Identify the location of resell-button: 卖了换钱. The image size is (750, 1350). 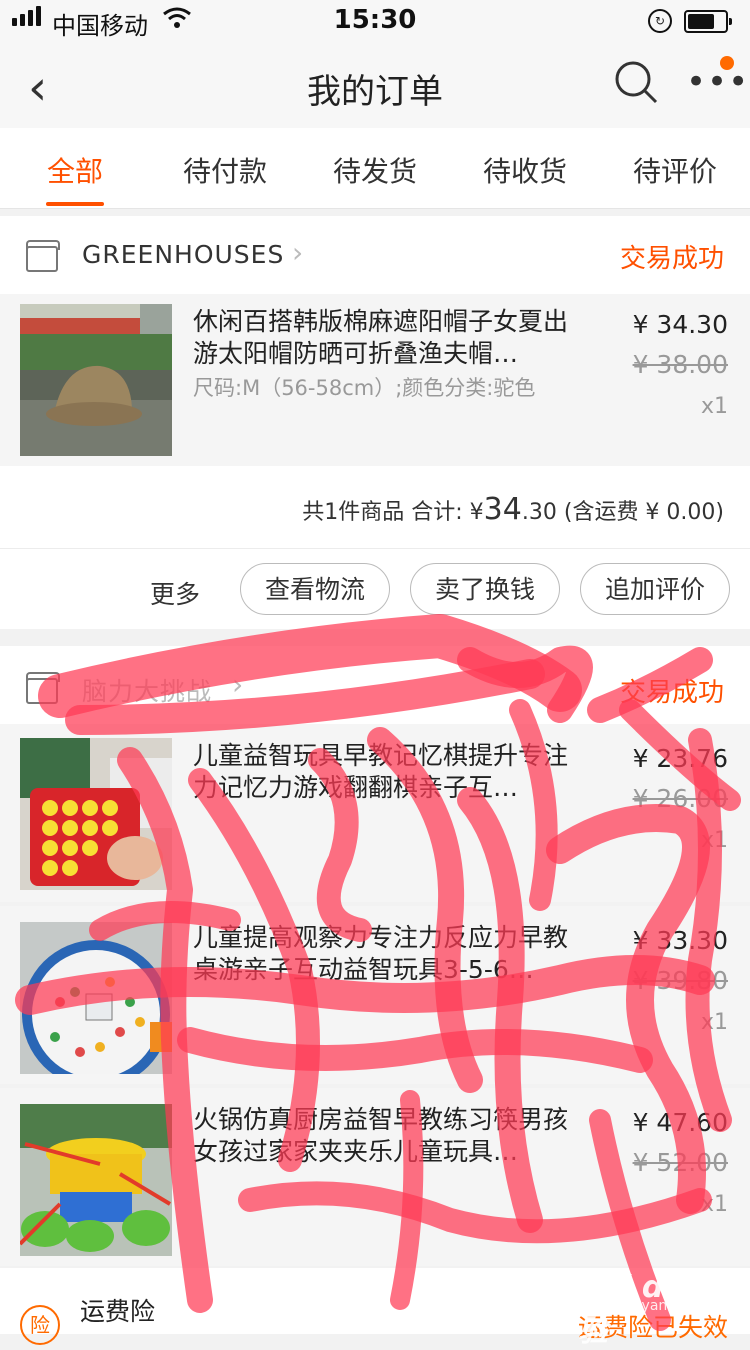
(485, 589).